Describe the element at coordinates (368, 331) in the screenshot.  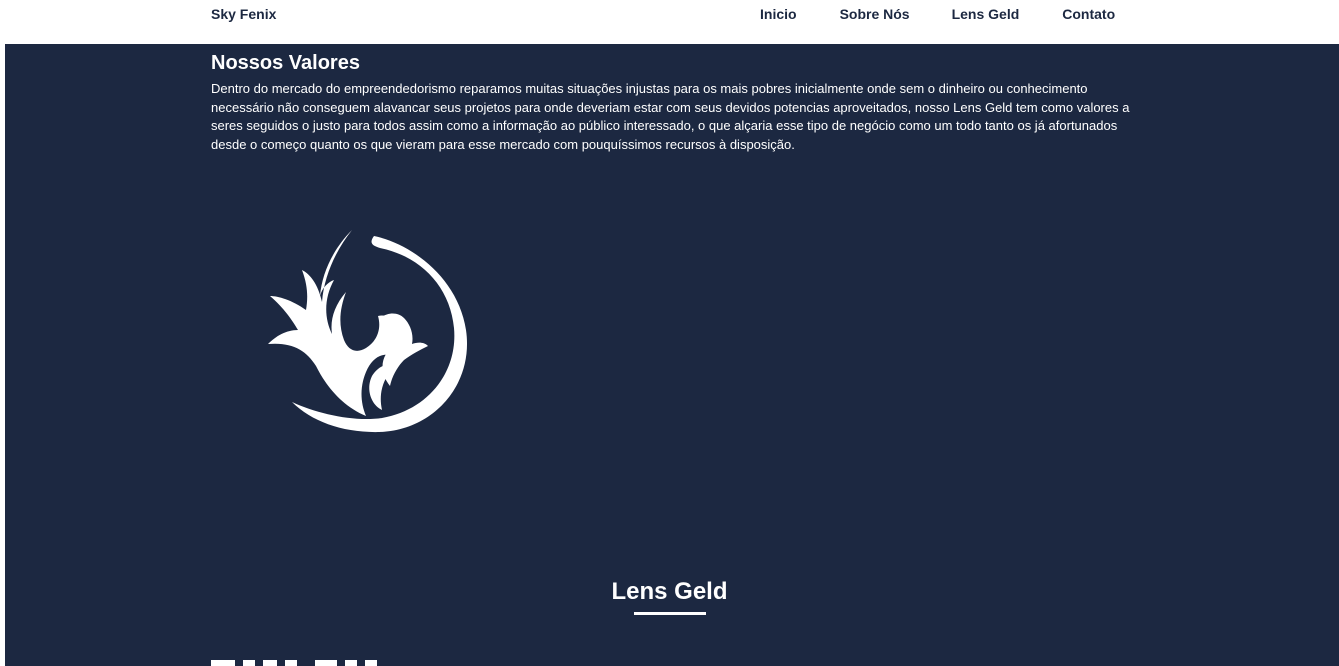
I see `phoenix-logo-icon` at that location.